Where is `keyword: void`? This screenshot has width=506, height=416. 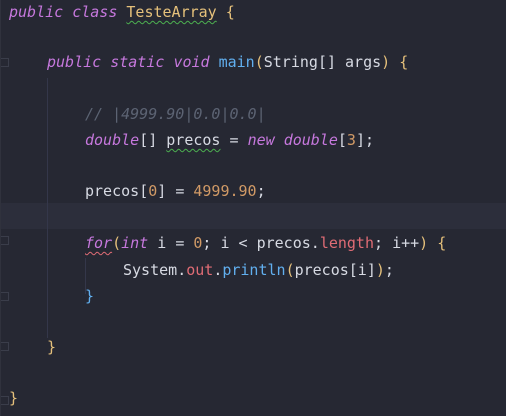
keyword: void is located at coordinates (191, 62).